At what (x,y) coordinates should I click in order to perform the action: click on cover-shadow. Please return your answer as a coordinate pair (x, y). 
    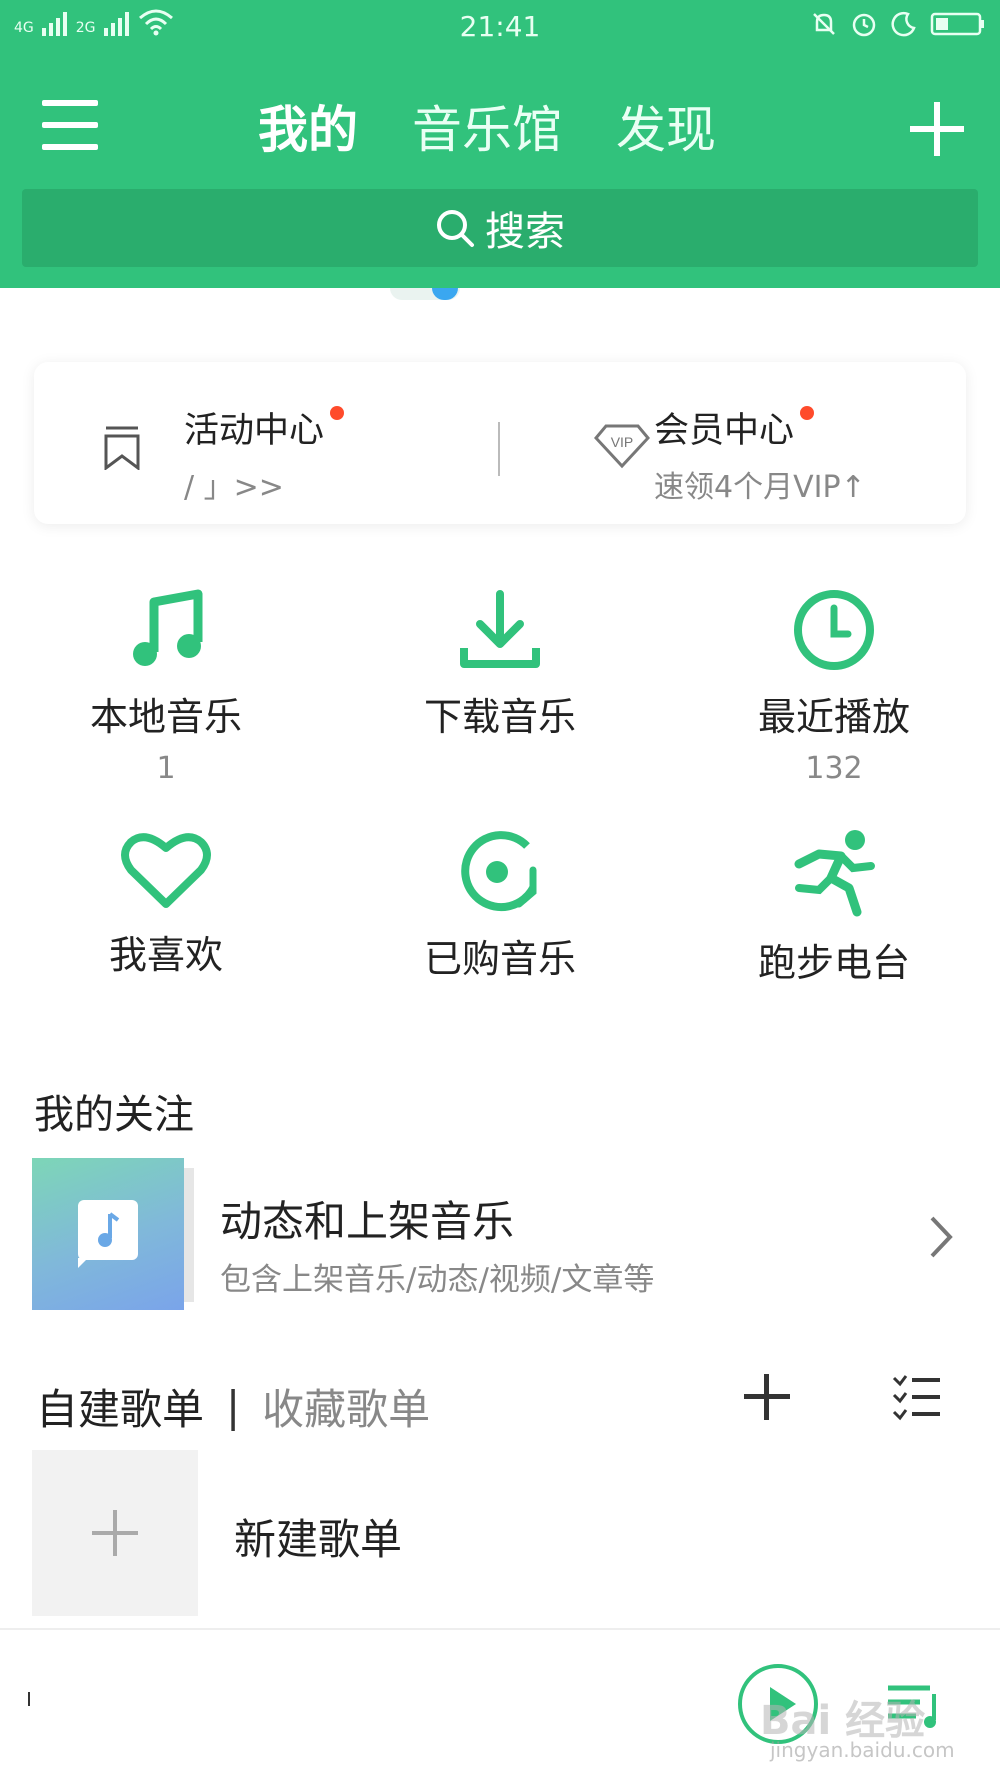
    Looking at the image, I should click on (189, 1235).